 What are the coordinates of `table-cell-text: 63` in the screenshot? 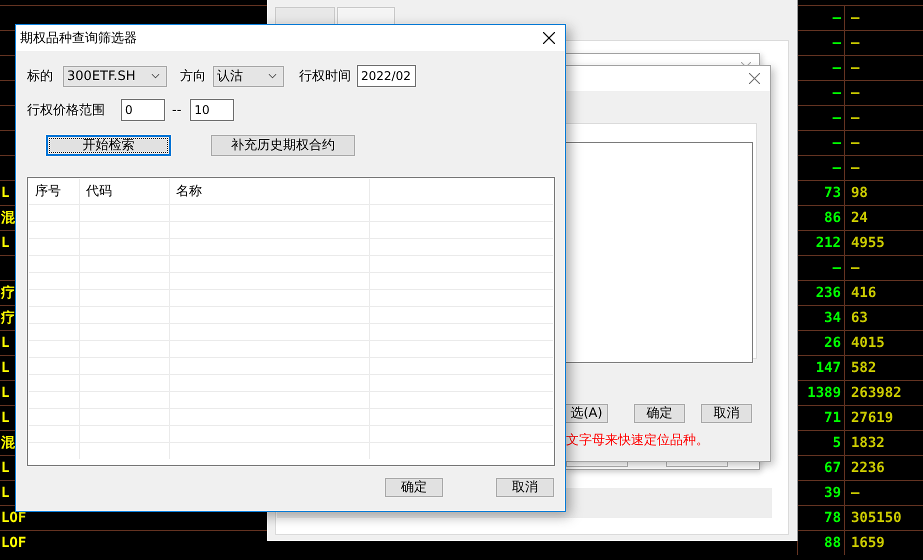 It's located at (859, 318).